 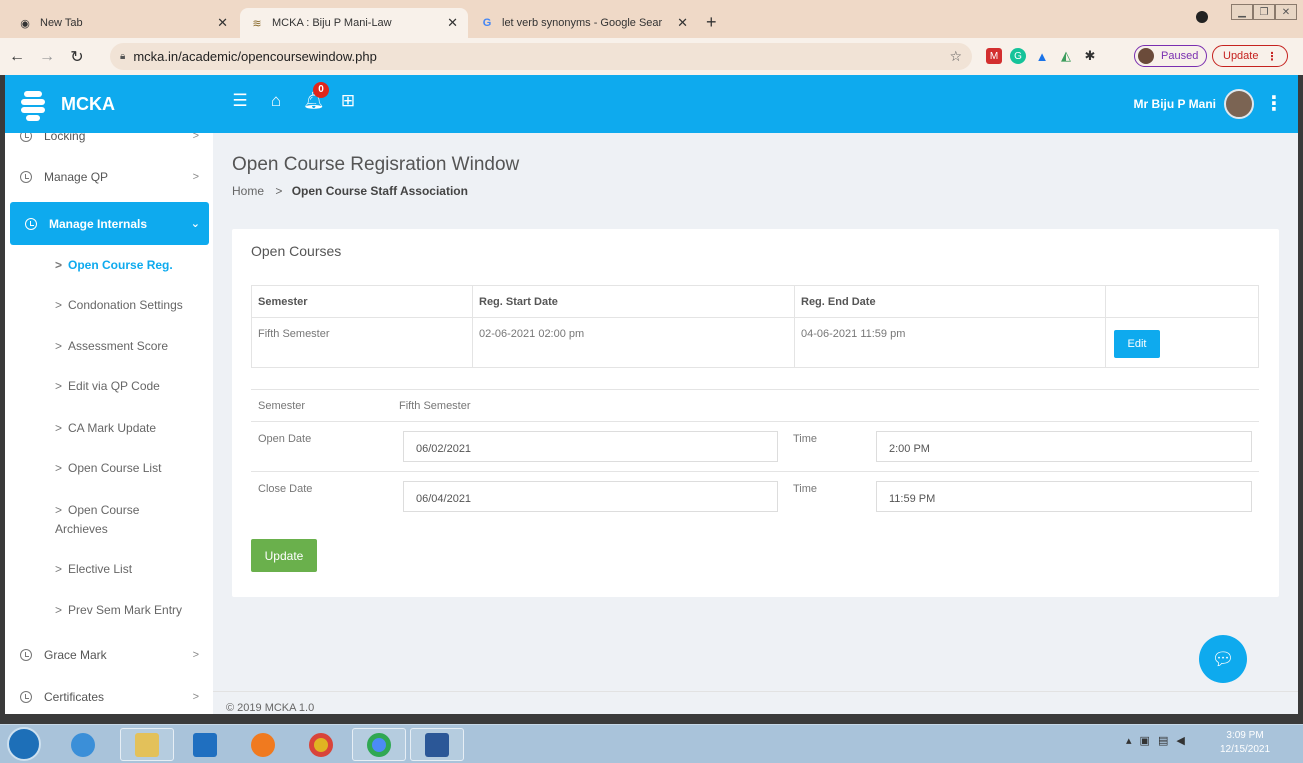 What do you see at coordinates (950, 342) in the screenshot?
I see `cell-end-date: 04-06-2021 11:59 pm` at bounding box center [950, 342].